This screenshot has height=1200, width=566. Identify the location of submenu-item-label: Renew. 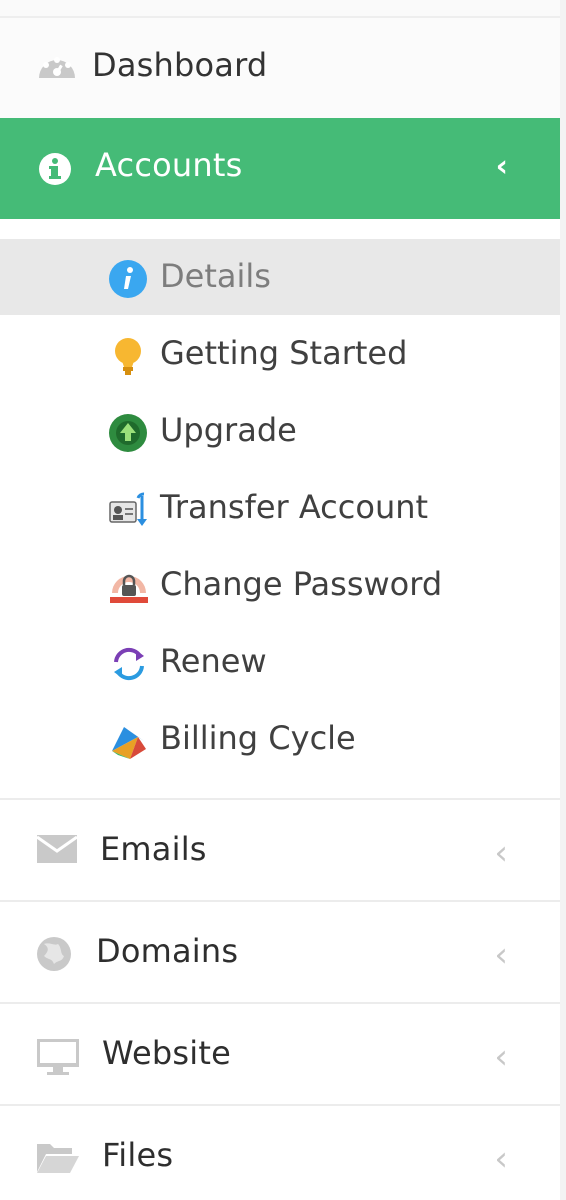
(213, 661).